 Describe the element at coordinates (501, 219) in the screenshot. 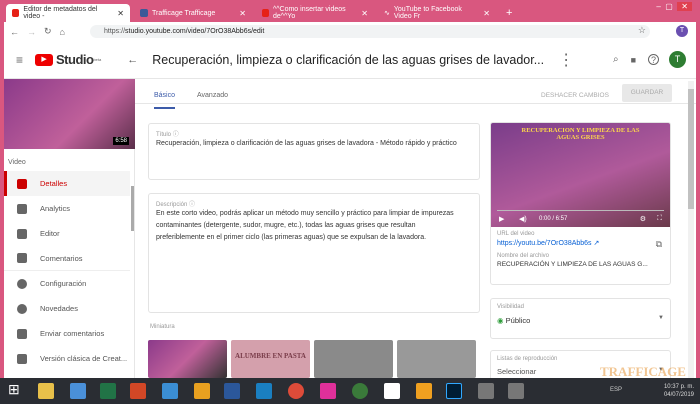

I see `play-icon: ▶` at that location.